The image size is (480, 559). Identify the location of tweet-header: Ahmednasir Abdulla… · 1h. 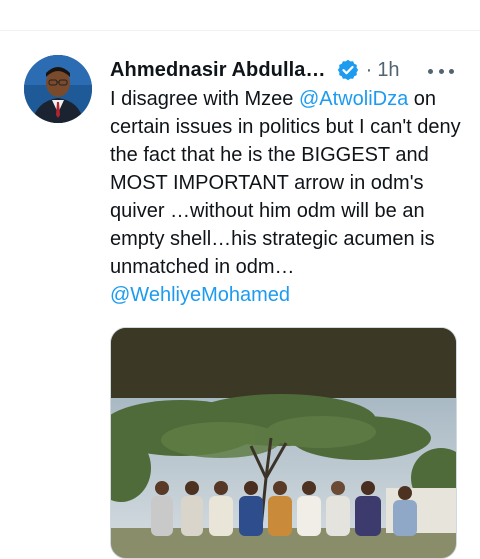
(285, 70).